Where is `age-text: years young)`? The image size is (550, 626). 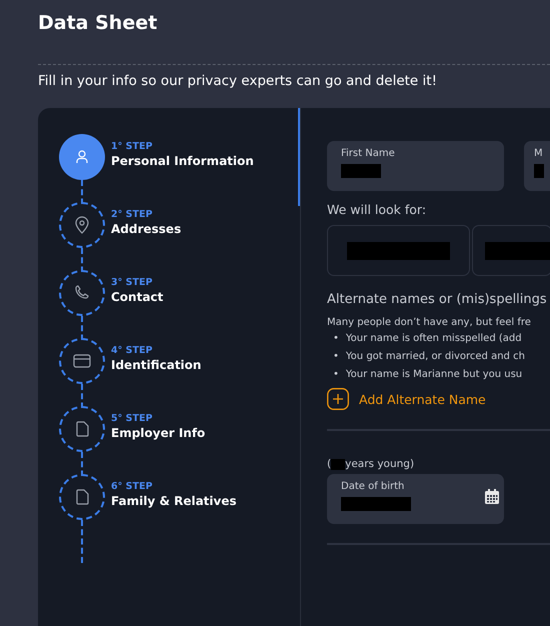 age-text: years young) is located at coordinates (379, 464).